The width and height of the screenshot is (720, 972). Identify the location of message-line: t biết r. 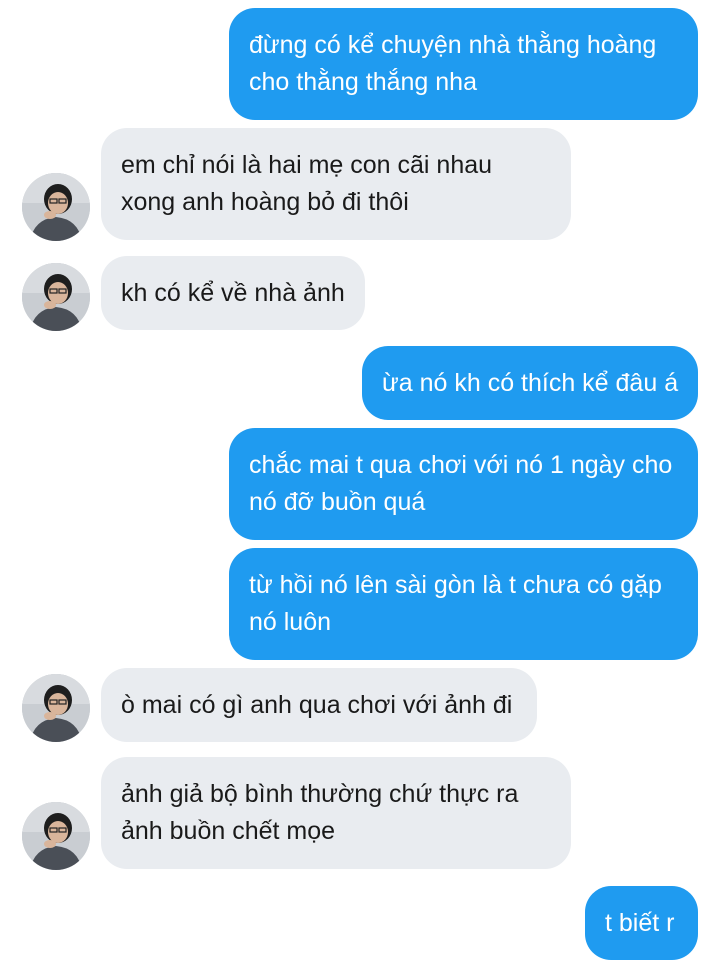
(640, 922).